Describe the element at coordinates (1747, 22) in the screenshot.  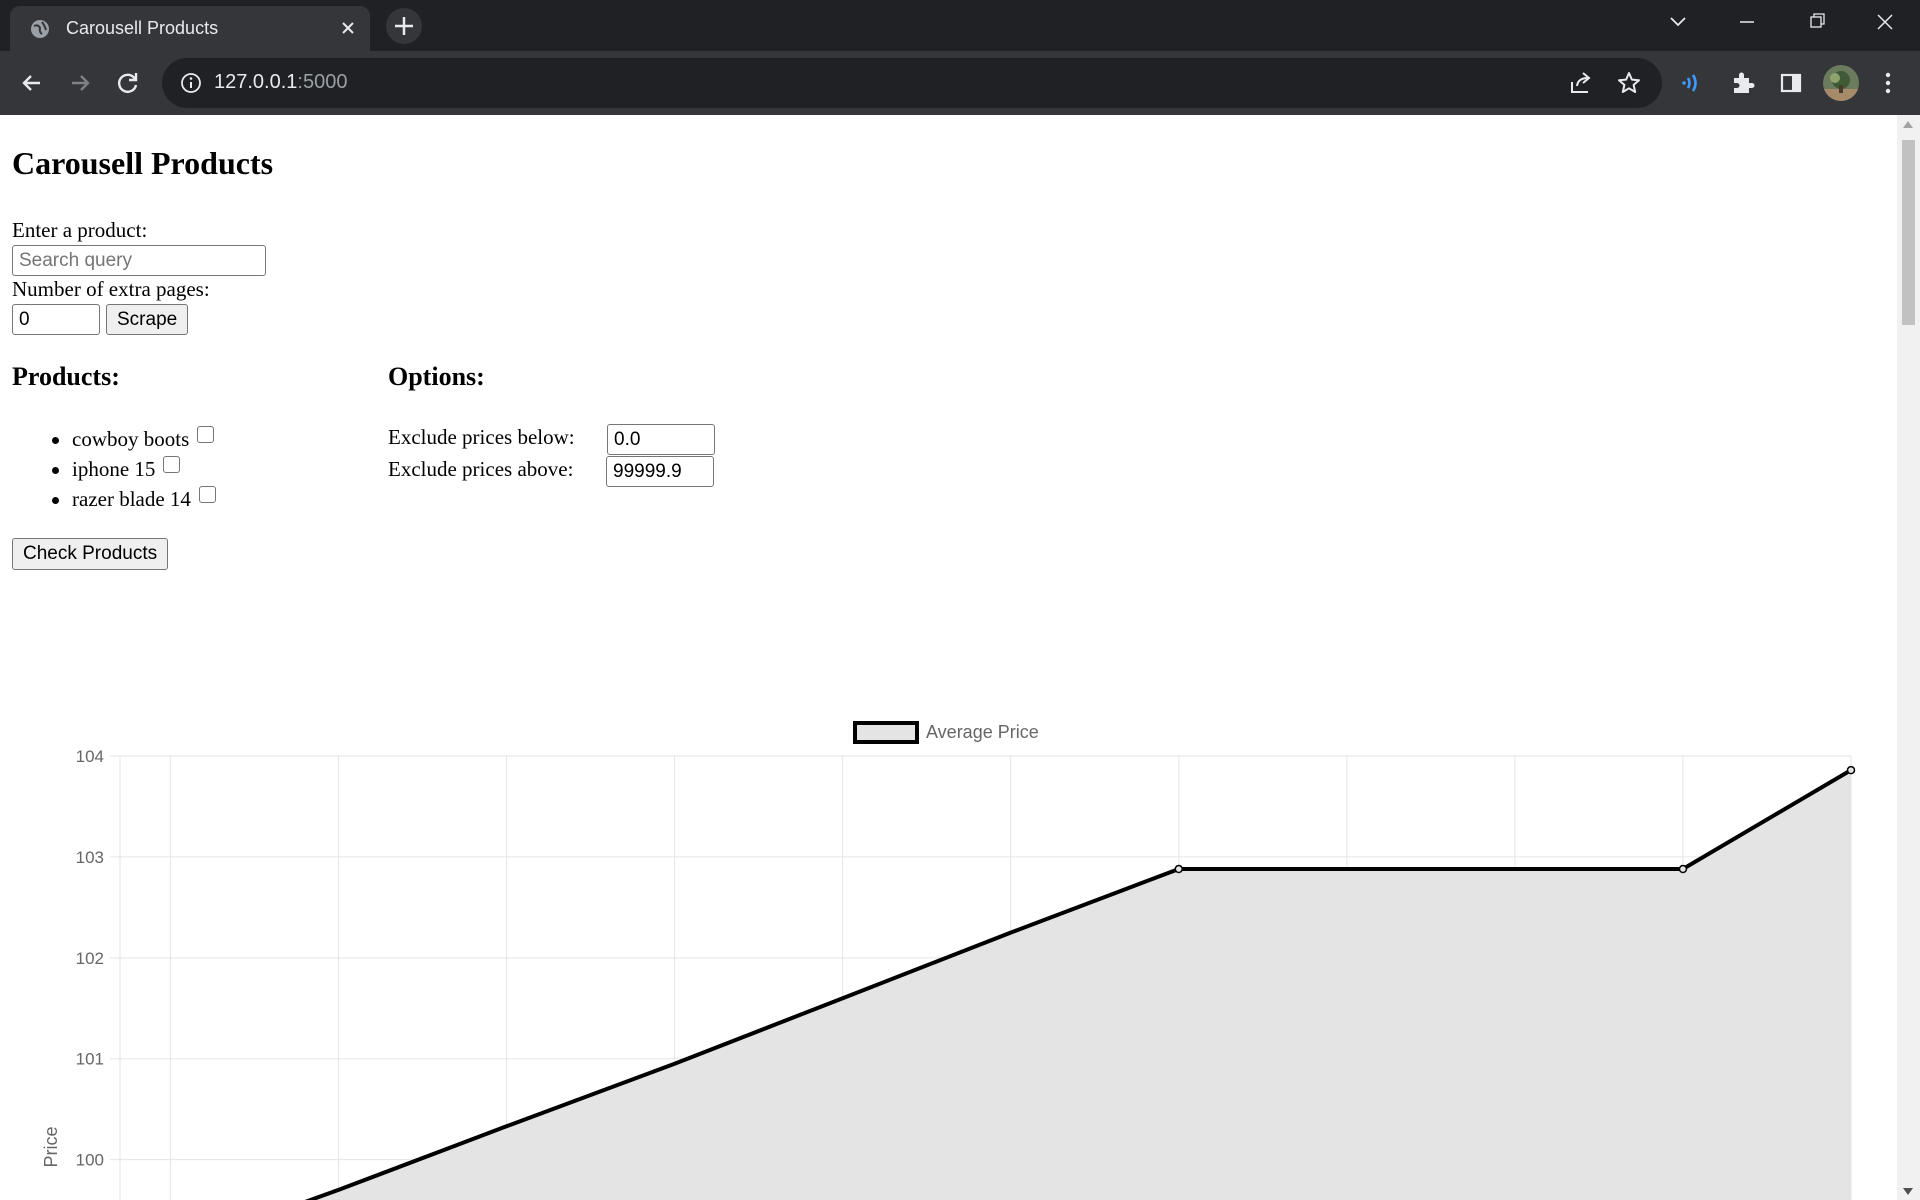
I see `minimize-icon` at that location.